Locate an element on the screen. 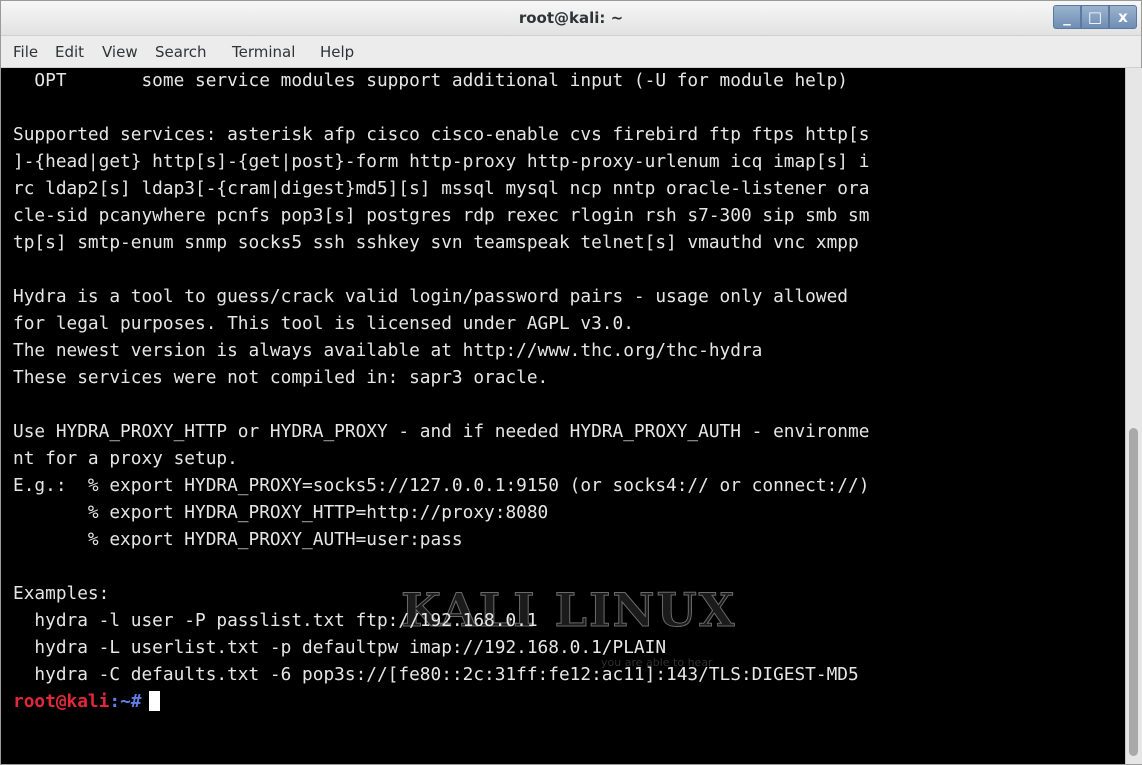 Image resolution: width=1142 pixels, height=765 pixels. maximize-icon: □ is located at coordinates (1095, 17).